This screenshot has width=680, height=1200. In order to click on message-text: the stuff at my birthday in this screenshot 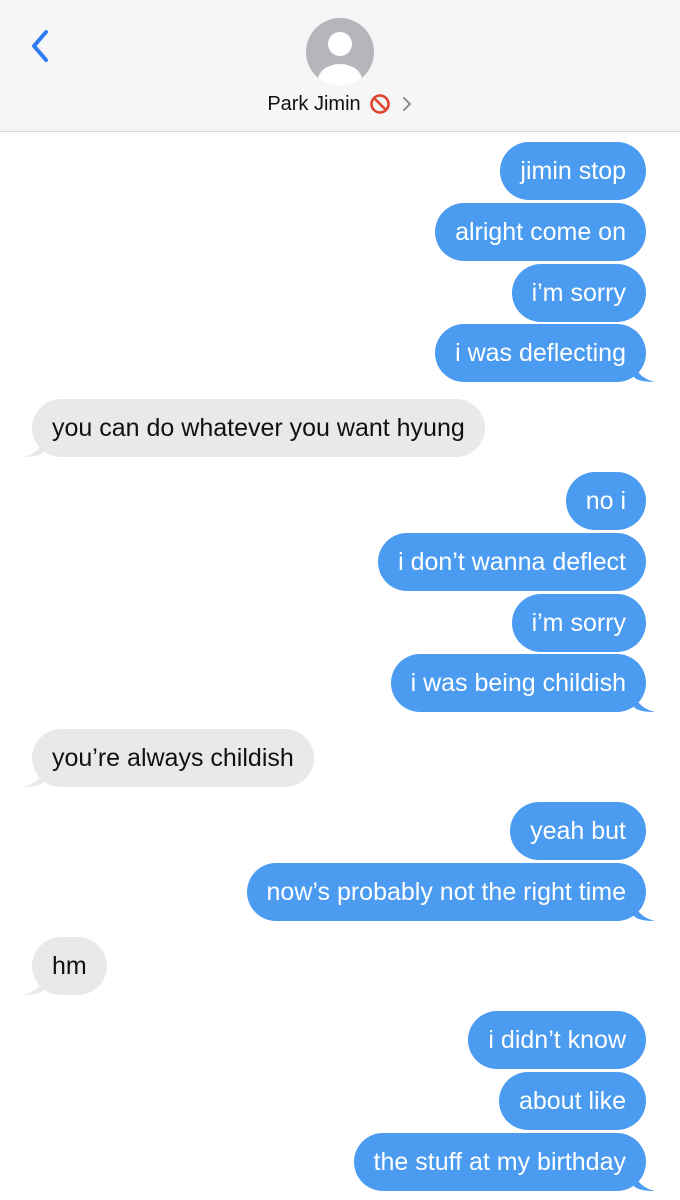, I will do `click(499, 1161)`.